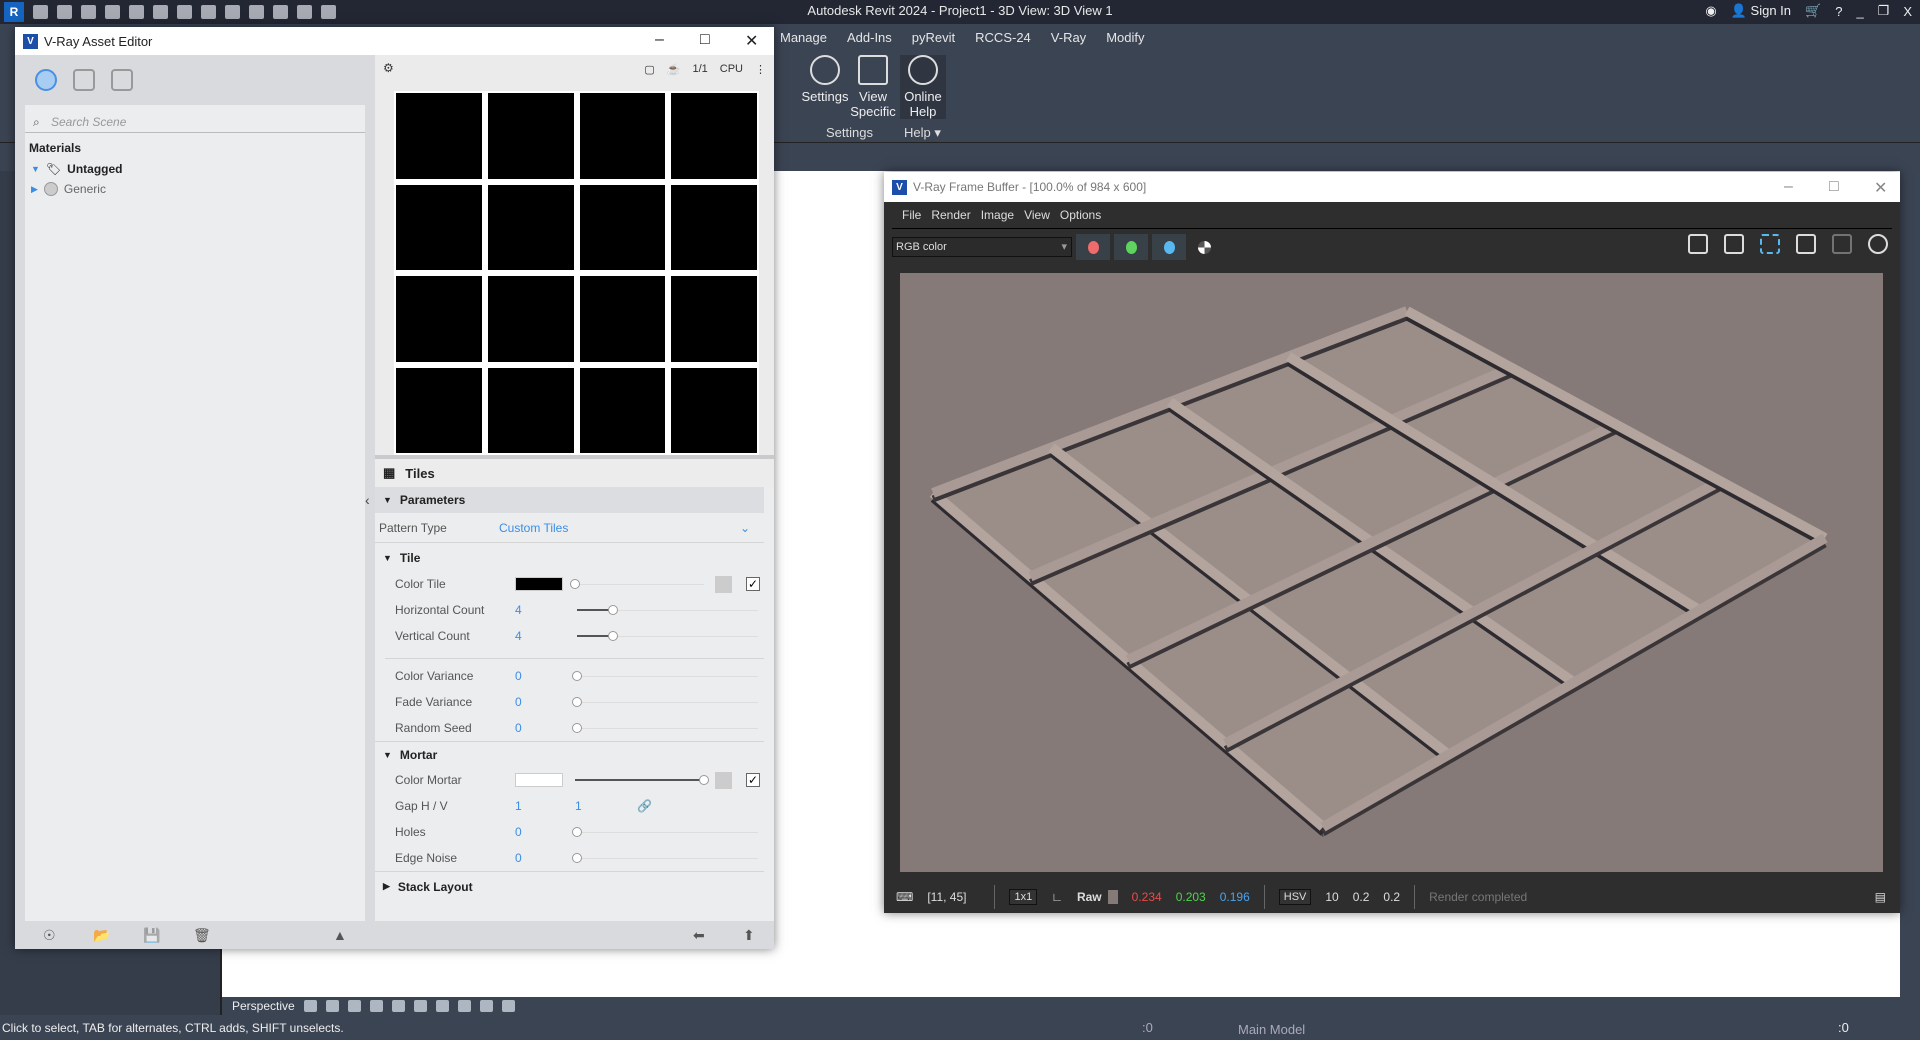 The image size is (1920, 1040). What do you see at coordinates (873, 87) in the screenshot?
I see `view-specific-button: View Specific` at bounding box center [873, 87].